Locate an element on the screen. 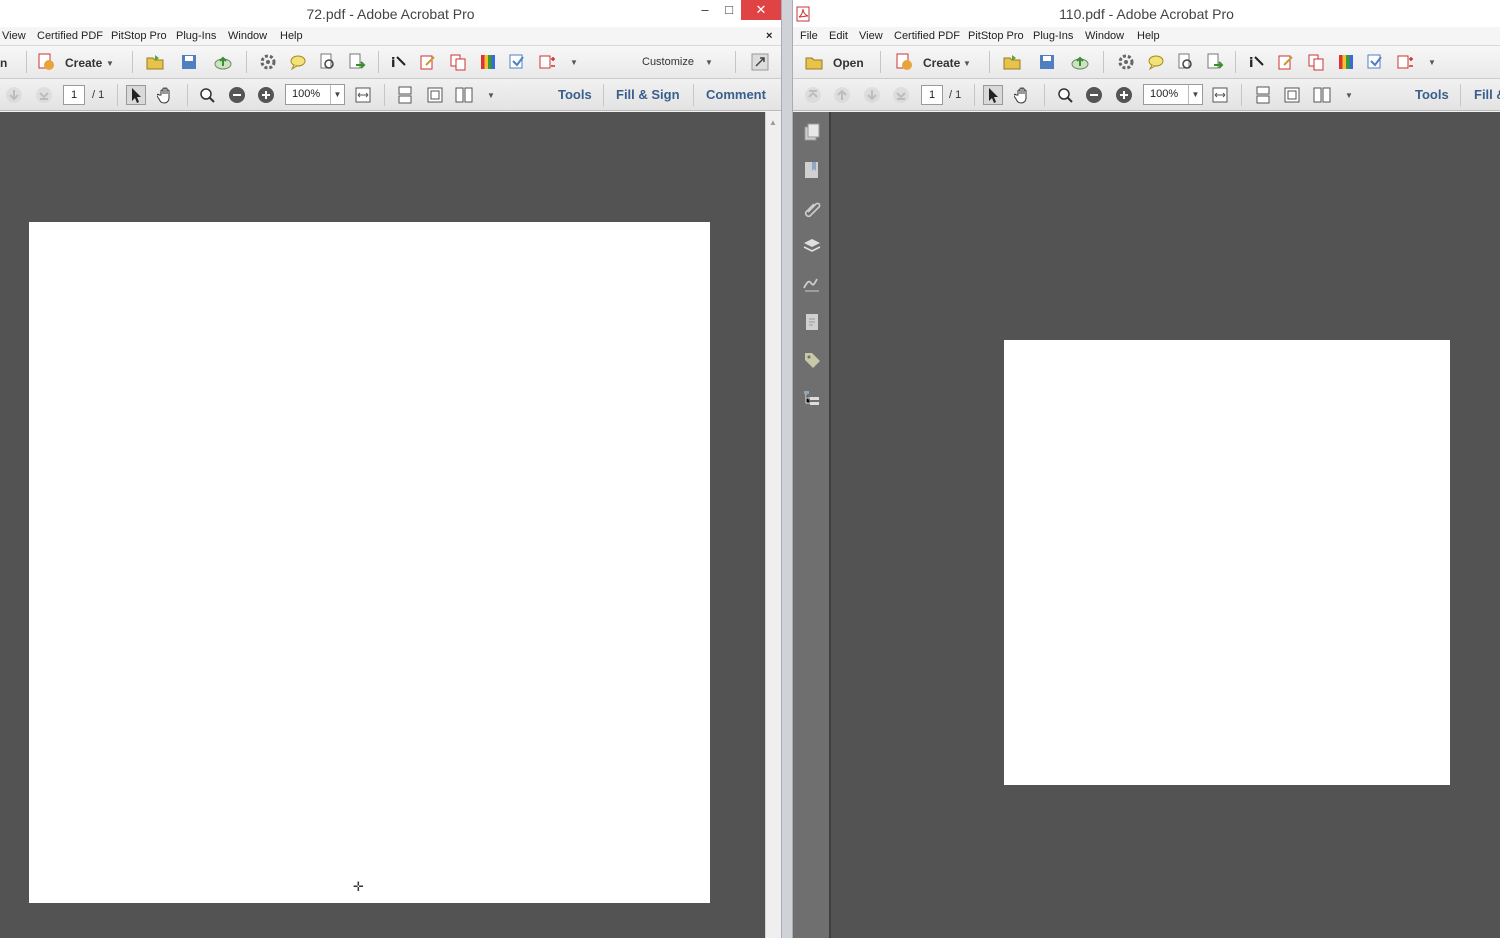  tags-icon is located at coordinates (812, 360).